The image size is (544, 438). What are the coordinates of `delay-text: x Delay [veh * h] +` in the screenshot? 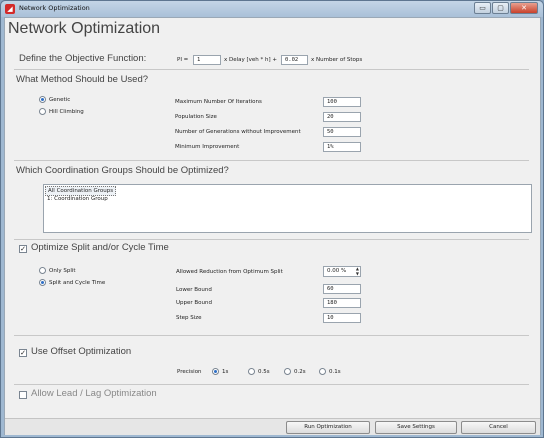 It's located at (251, 60).